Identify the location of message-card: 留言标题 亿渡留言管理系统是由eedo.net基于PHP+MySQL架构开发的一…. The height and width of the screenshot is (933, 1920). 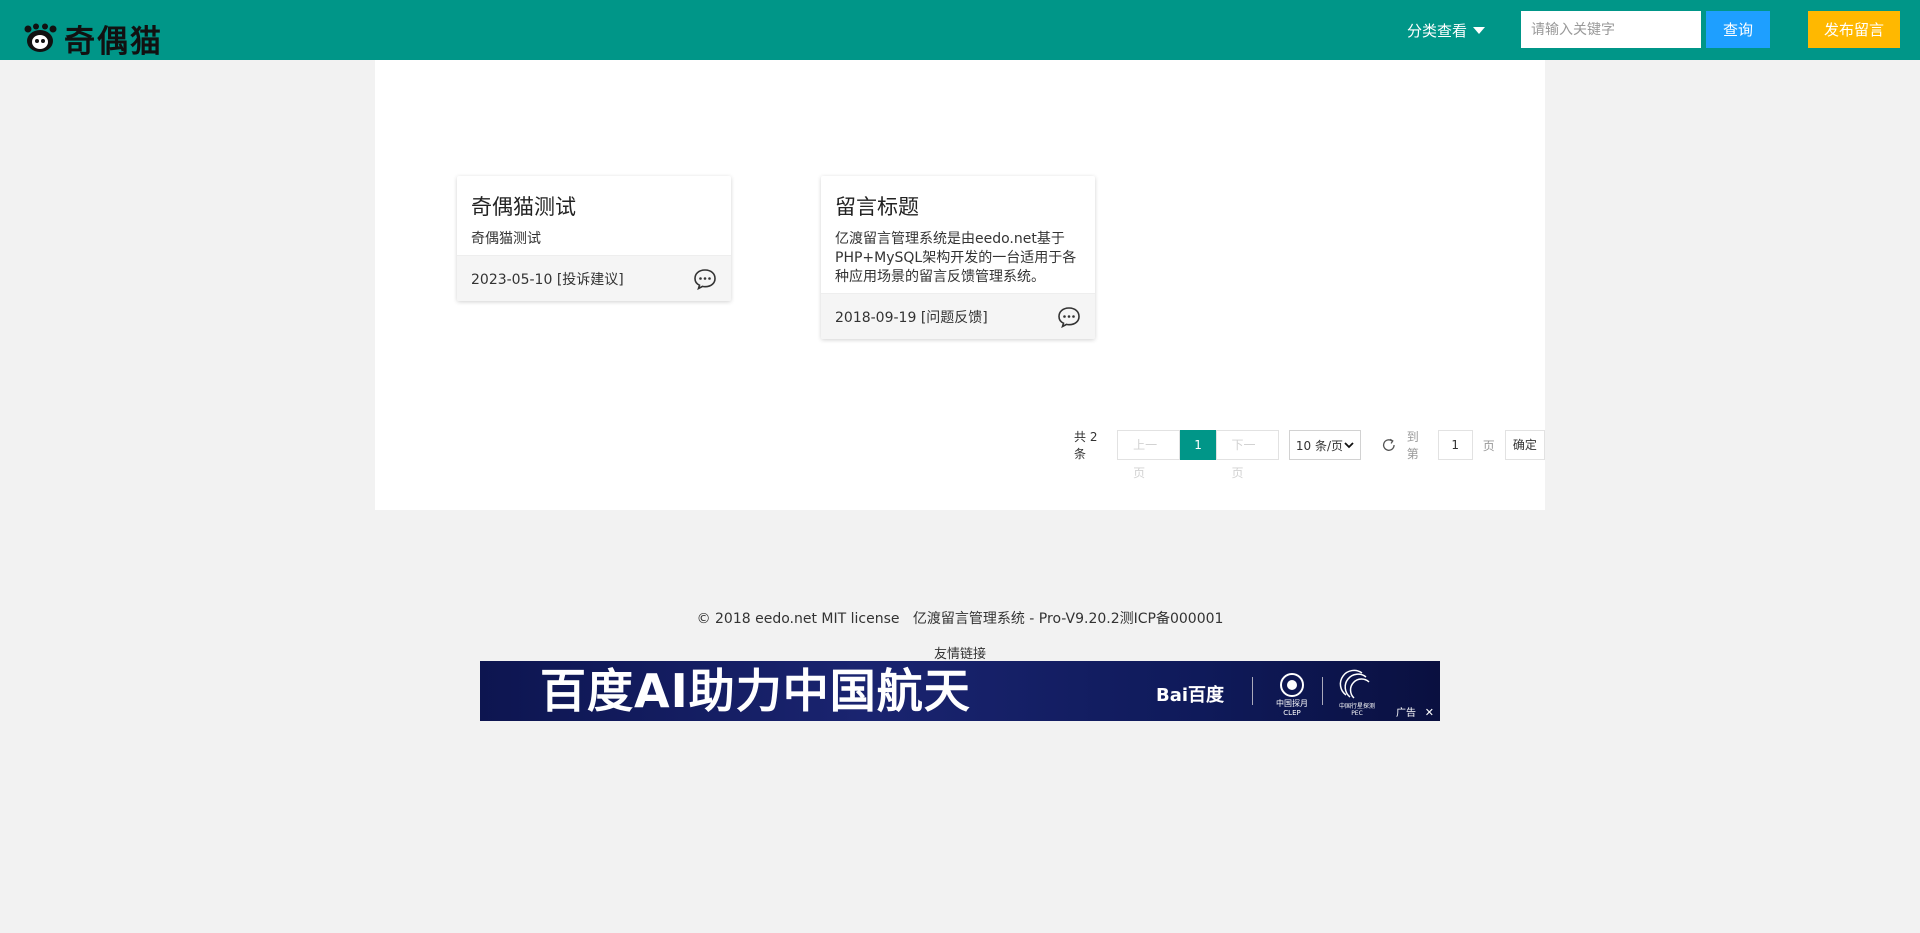
(958, 257).